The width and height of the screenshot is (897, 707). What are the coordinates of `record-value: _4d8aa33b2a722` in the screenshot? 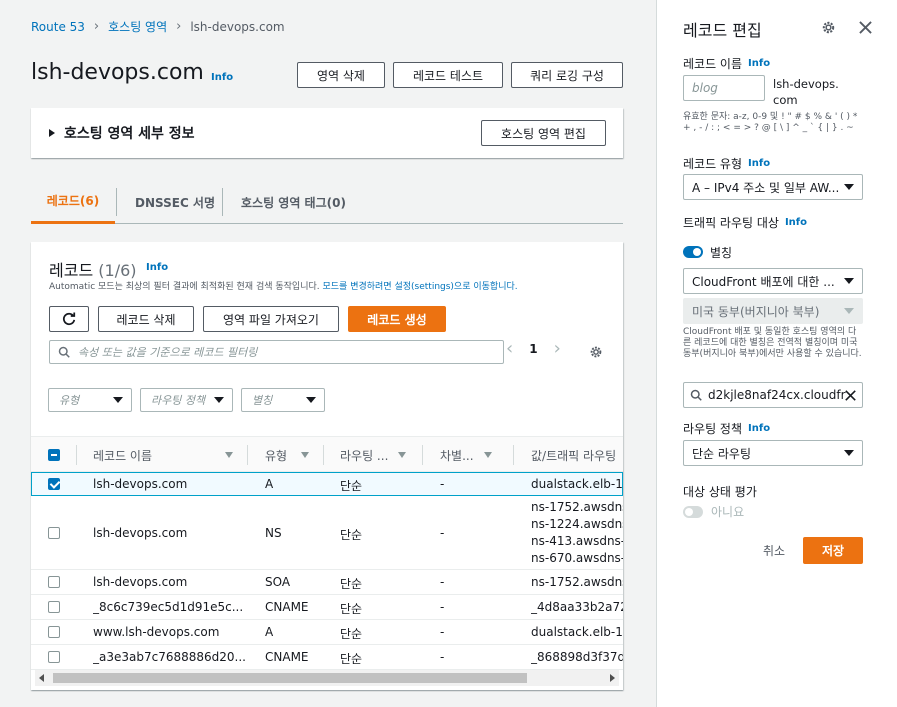 It's located at (577, 607).